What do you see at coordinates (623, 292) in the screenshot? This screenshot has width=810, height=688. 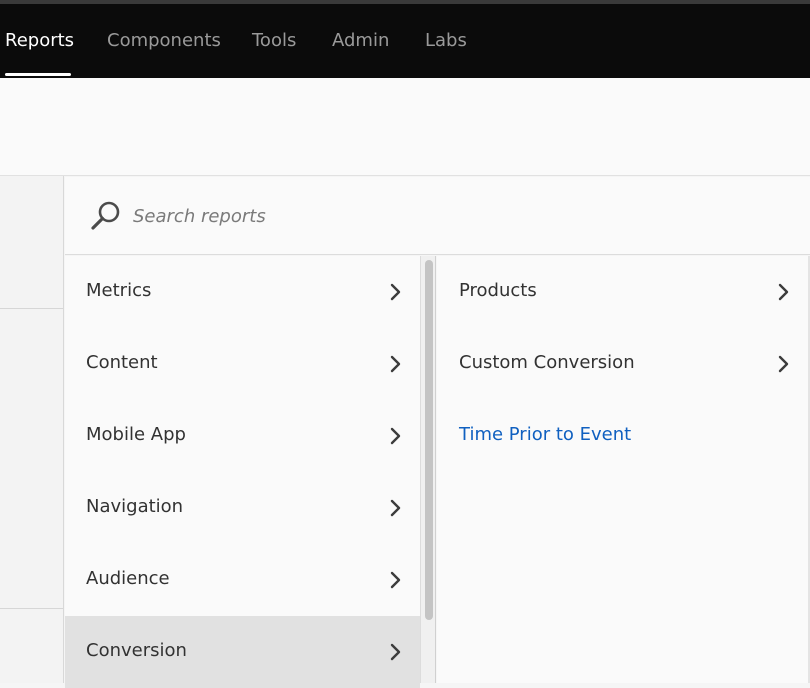 I see `subcategory-item-products: Products` at bounding box center [623, 292].